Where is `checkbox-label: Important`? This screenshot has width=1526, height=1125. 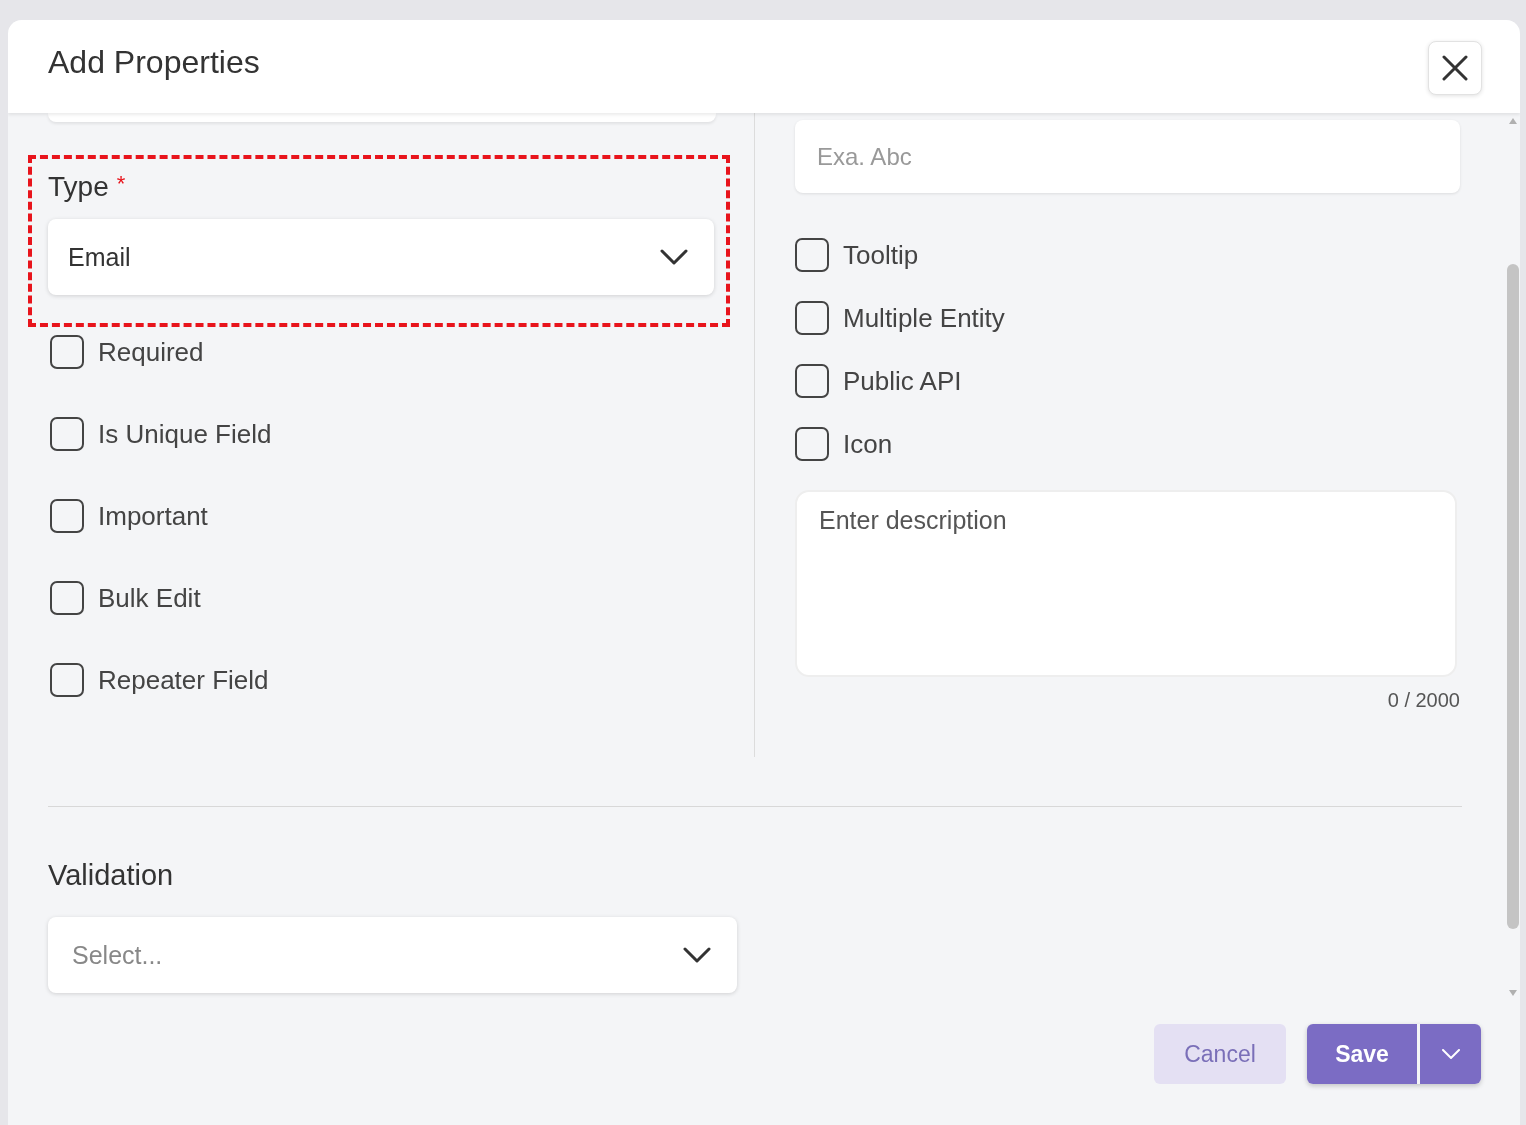
checkbox-label: Important is located at coordinates (153, 516).